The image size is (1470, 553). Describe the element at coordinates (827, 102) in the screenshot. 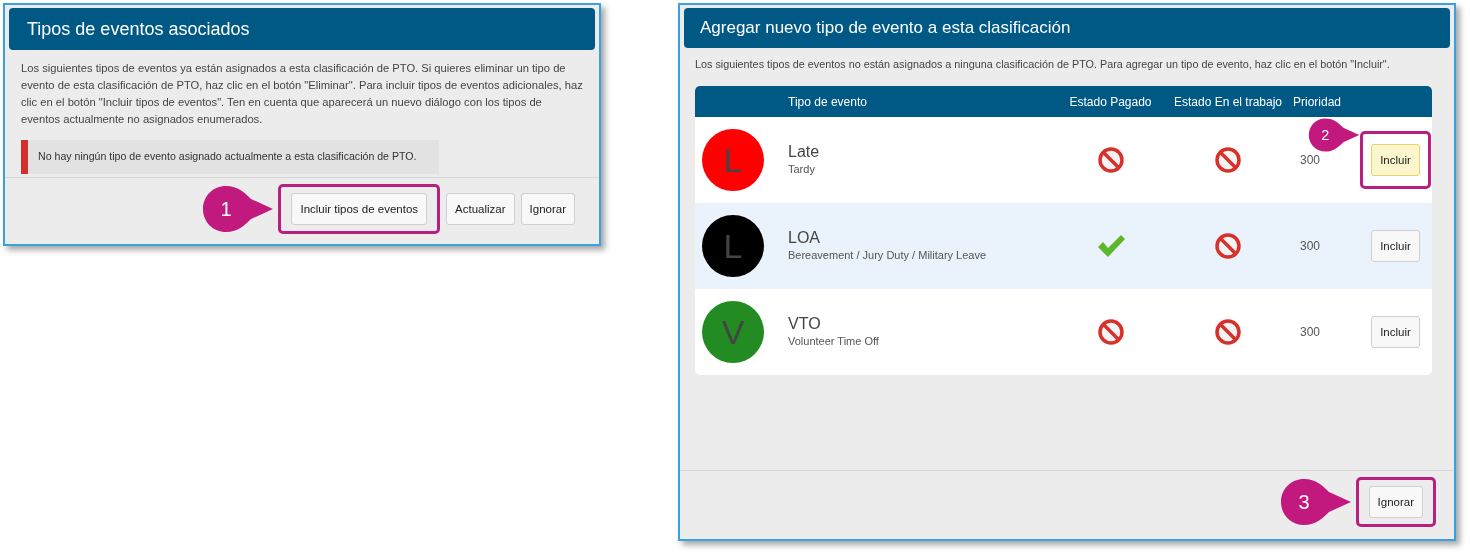

I see `column-header: Tipo de evento` at that location.